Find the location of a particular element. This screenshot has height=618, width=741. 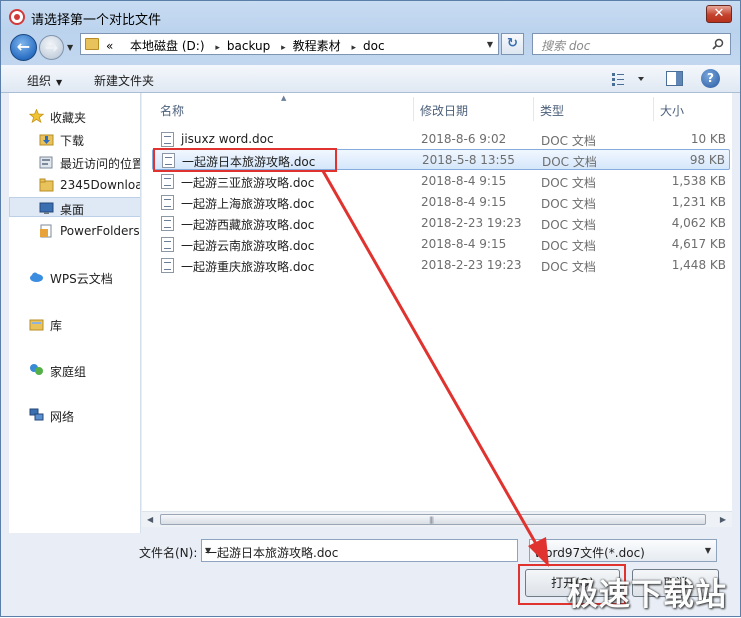

horizontal-scrollbar: ◀ ||| ▶ is located at coordinates (437, 519).